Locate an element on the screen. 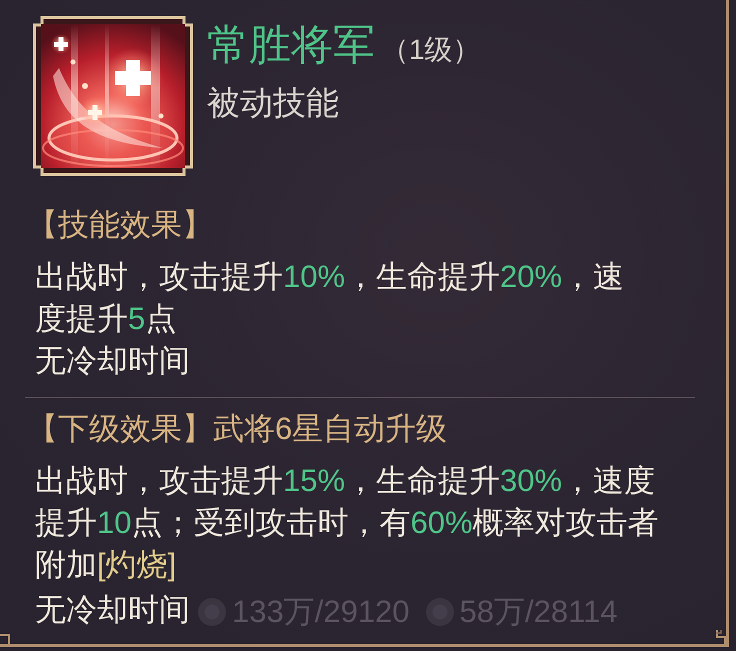 The height and width of the screenshot is (651, 736). skill-level: （1级） is located at coordinates (431, 50).